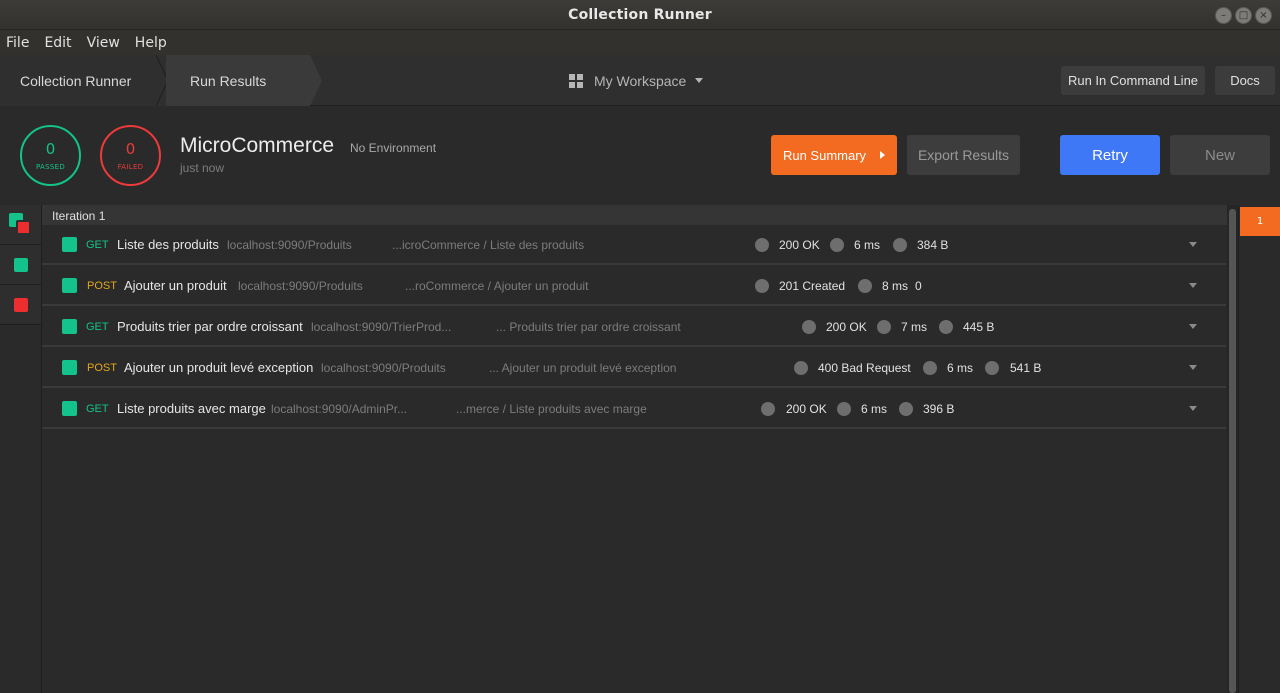 This screenshot has height=693, width=1280. I want to click on breadcrumb-run-results: Run Results, so click(238, 80).